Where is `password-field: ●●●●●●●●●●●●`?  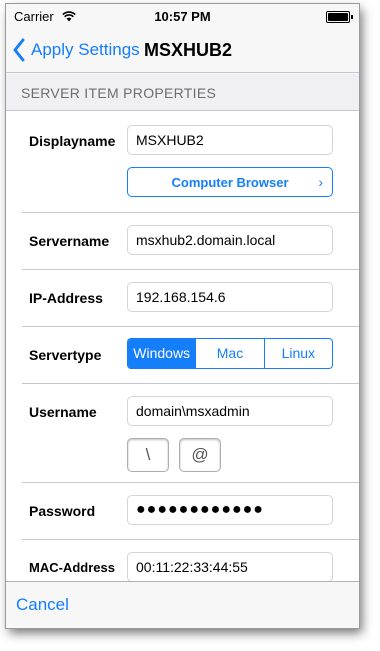 password-field: ●●●●●●●●●●●● is located at coordinates (230, 510).